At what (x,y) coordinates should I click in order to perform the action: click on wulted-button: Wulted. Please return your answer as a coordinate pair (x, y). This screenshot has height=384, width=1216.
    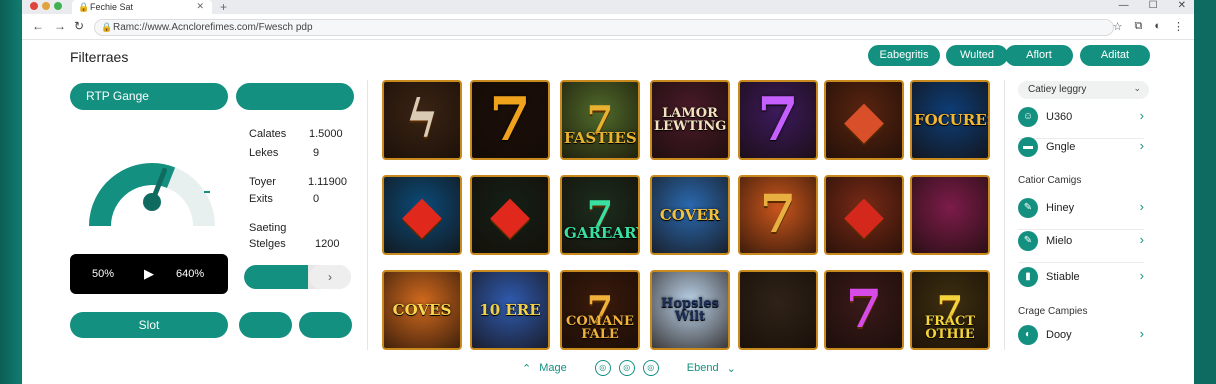
    Looking at the image, I should click on (977, 55).